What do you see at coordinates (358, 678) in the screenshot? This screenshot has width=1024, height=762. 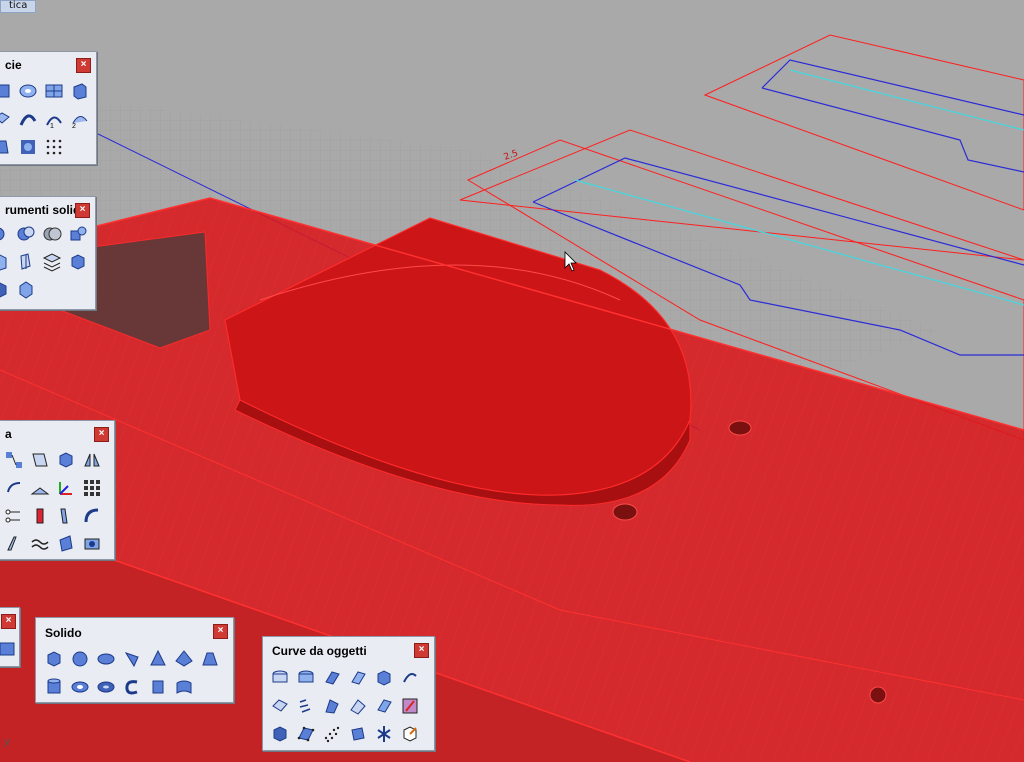 I see `duplicate-border-icon` at bounding box center [358, 678].